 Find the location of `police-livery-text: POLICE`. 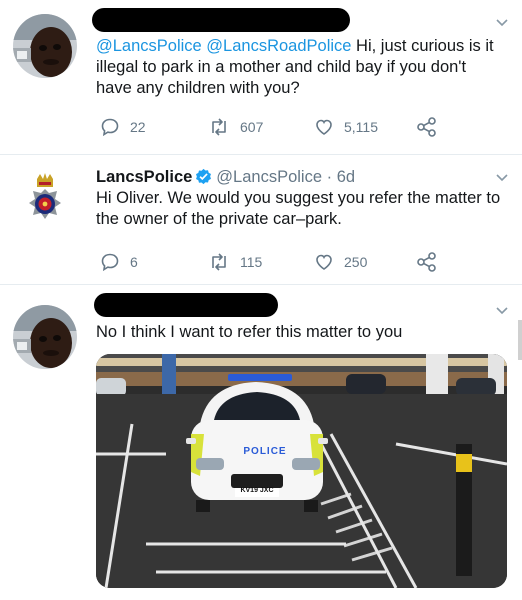

police-livery-text: POLICE is located at coordinates (265, 451).